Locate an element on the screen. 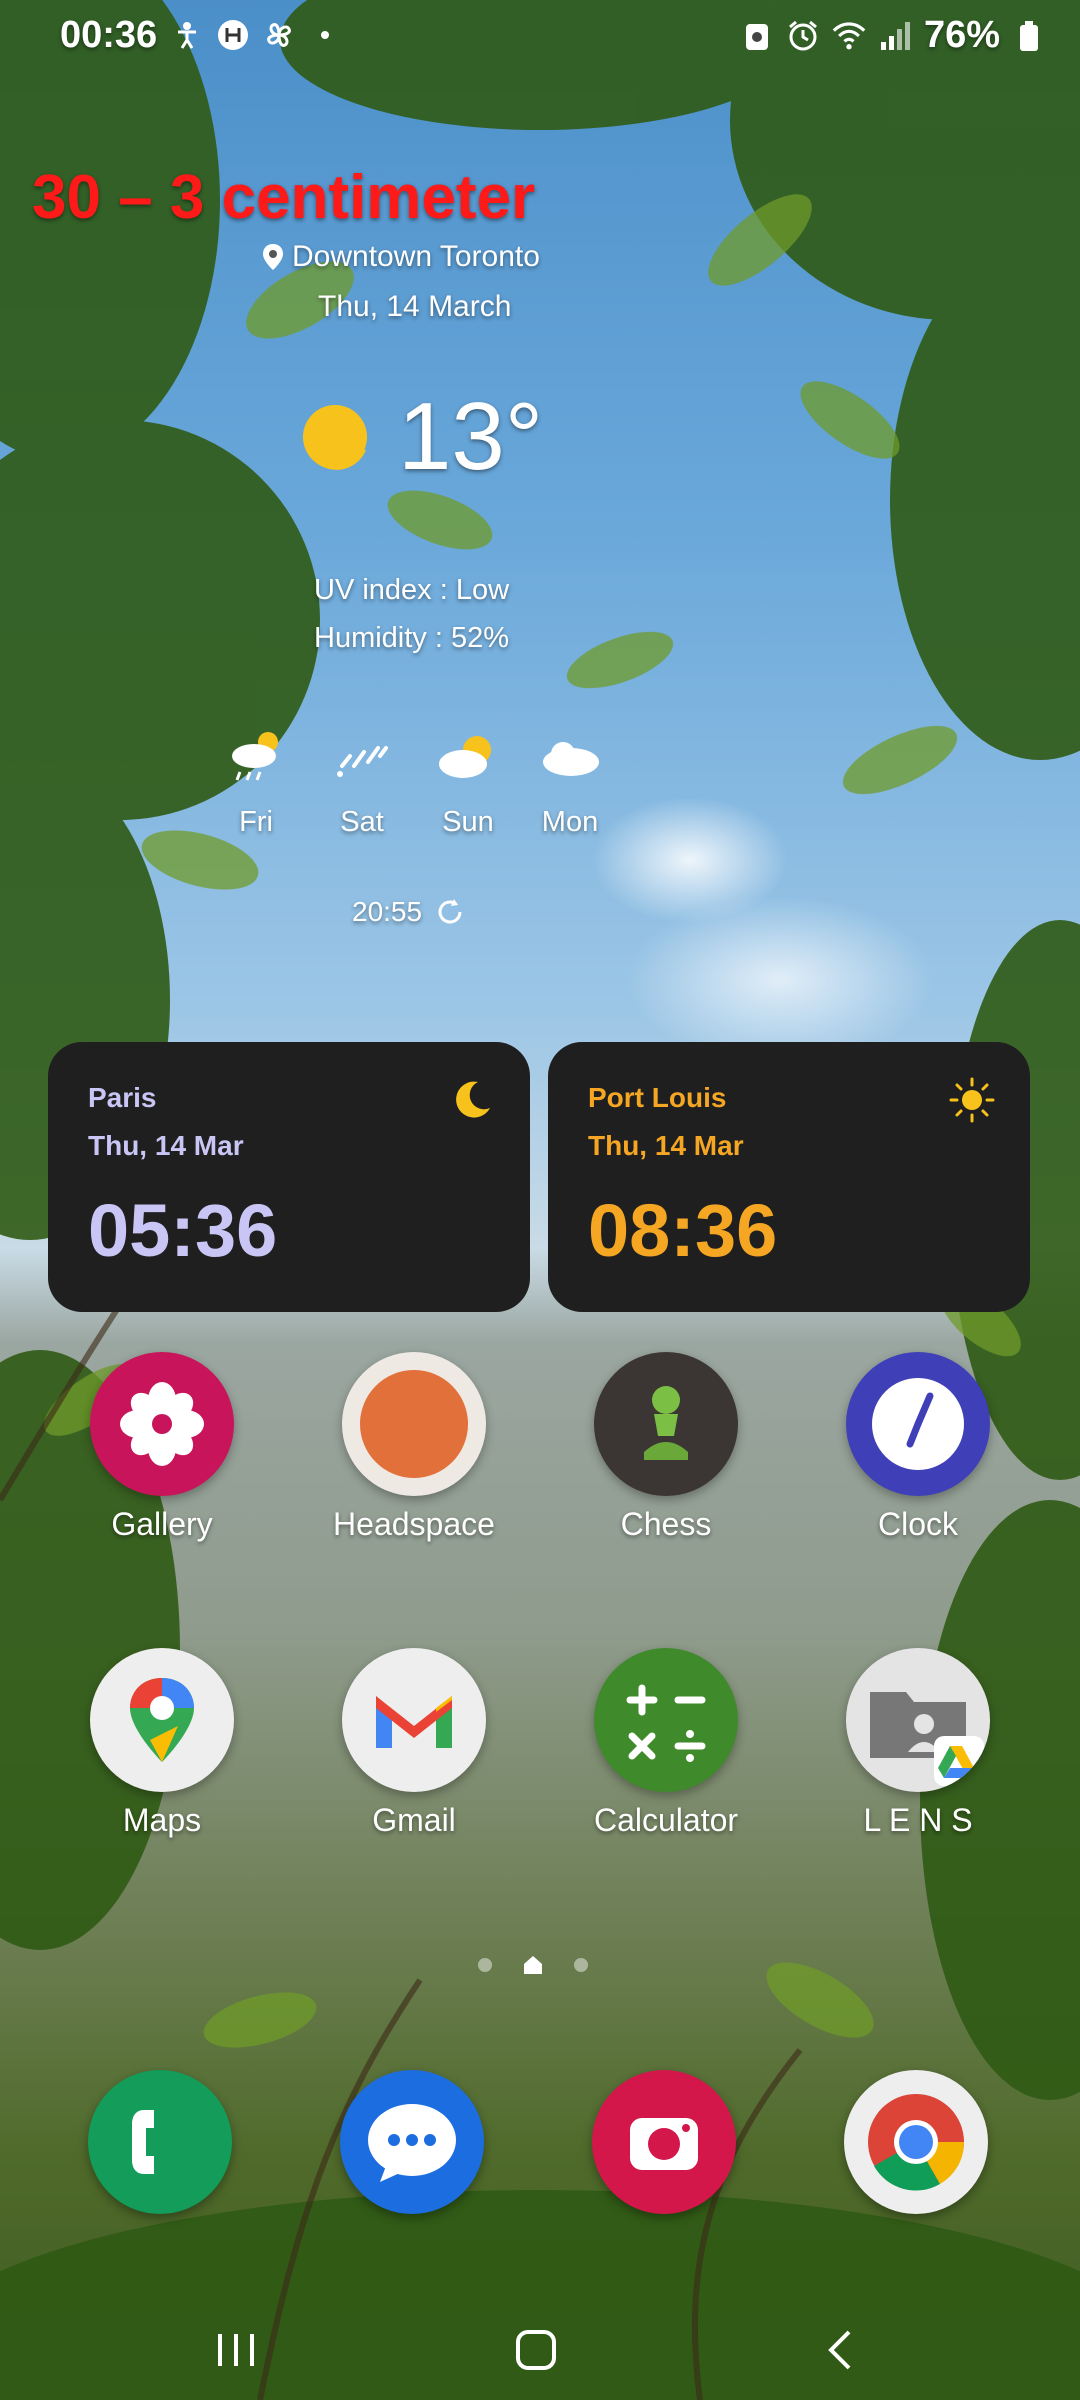 This screenshot has height=2400, width=1080. back-icon is located at coordinates (839, 2350).